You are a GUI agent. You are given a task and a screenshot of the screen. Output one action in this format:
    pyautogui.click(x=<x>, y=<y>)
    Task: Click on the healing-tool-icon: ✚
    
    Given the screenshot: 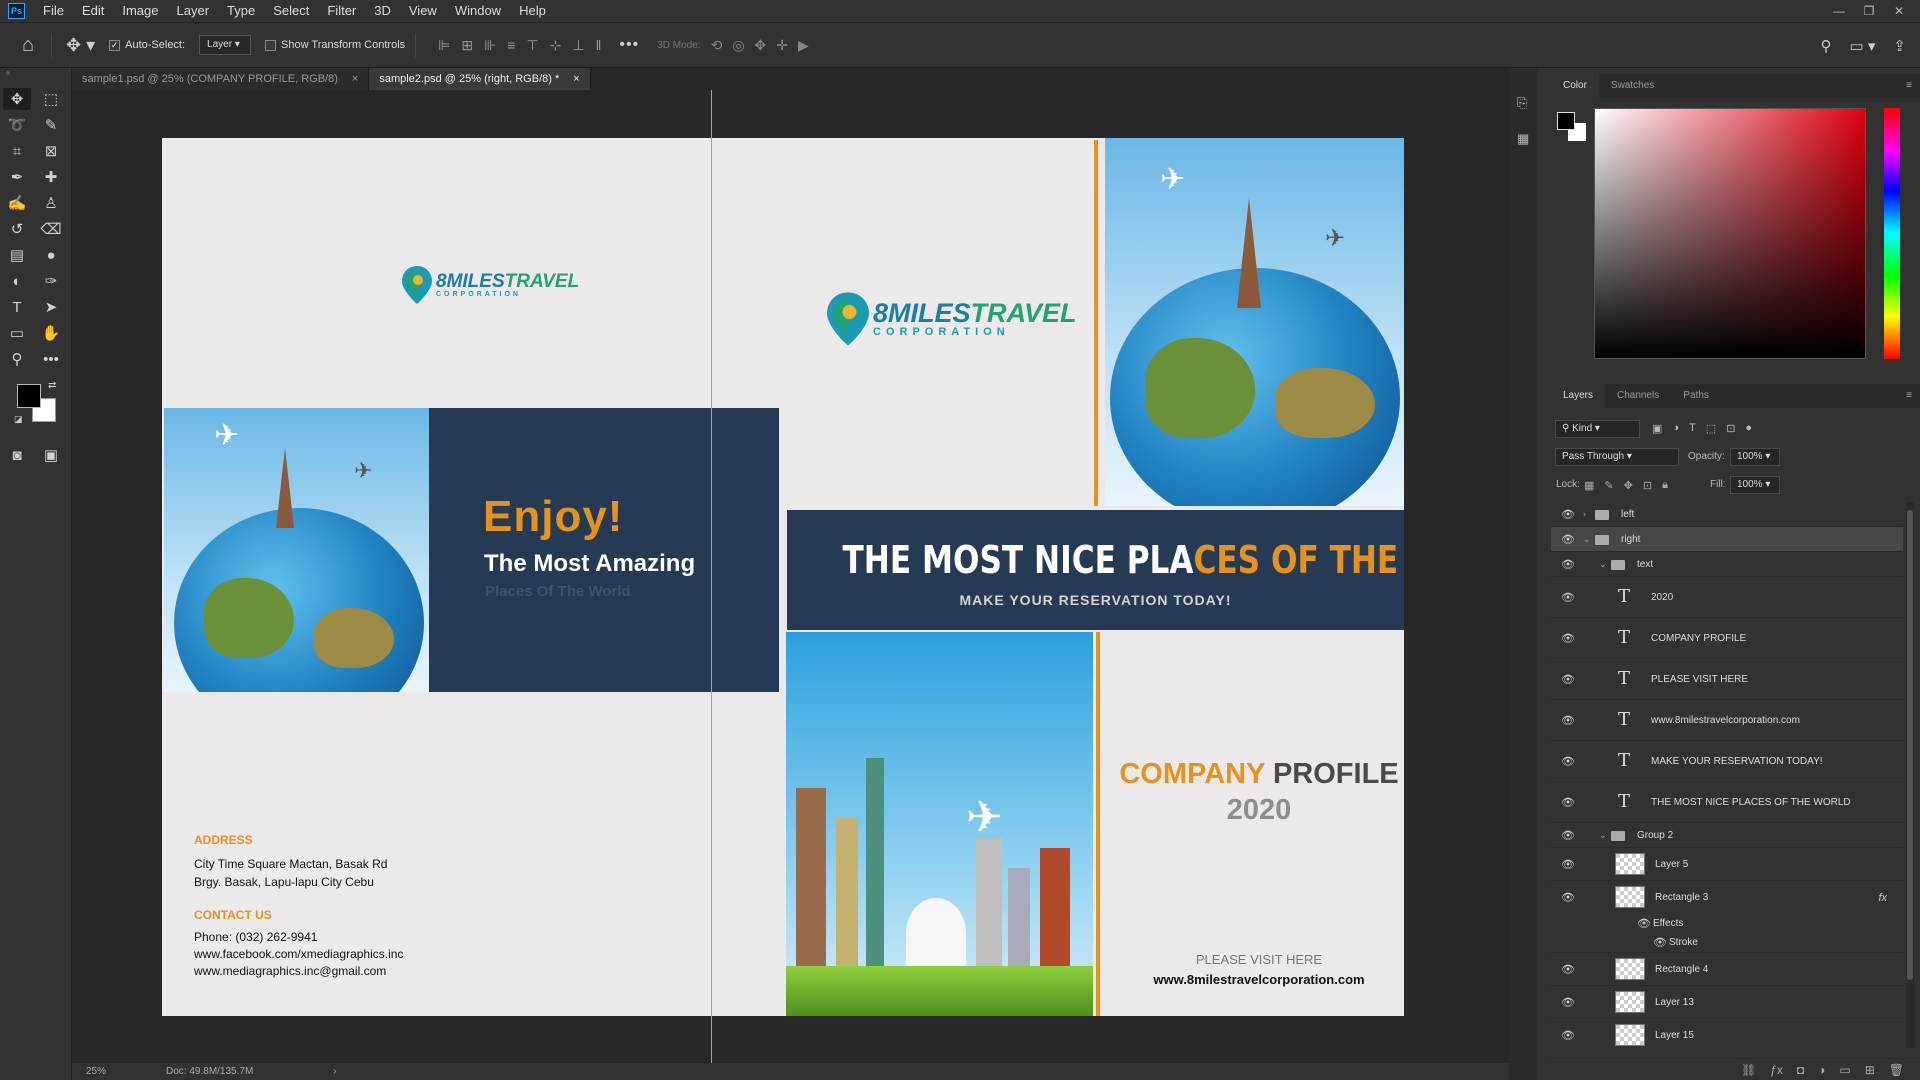 What is the action you would take?
    pyautogui.click(x=51, y=177)
    